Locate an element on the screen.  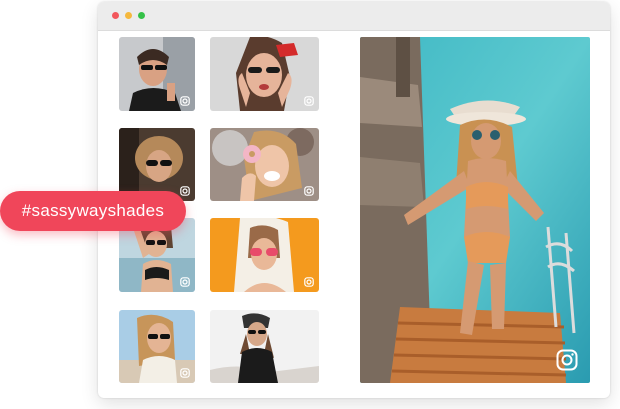
close-window-button is located at coordinates (115, 15).